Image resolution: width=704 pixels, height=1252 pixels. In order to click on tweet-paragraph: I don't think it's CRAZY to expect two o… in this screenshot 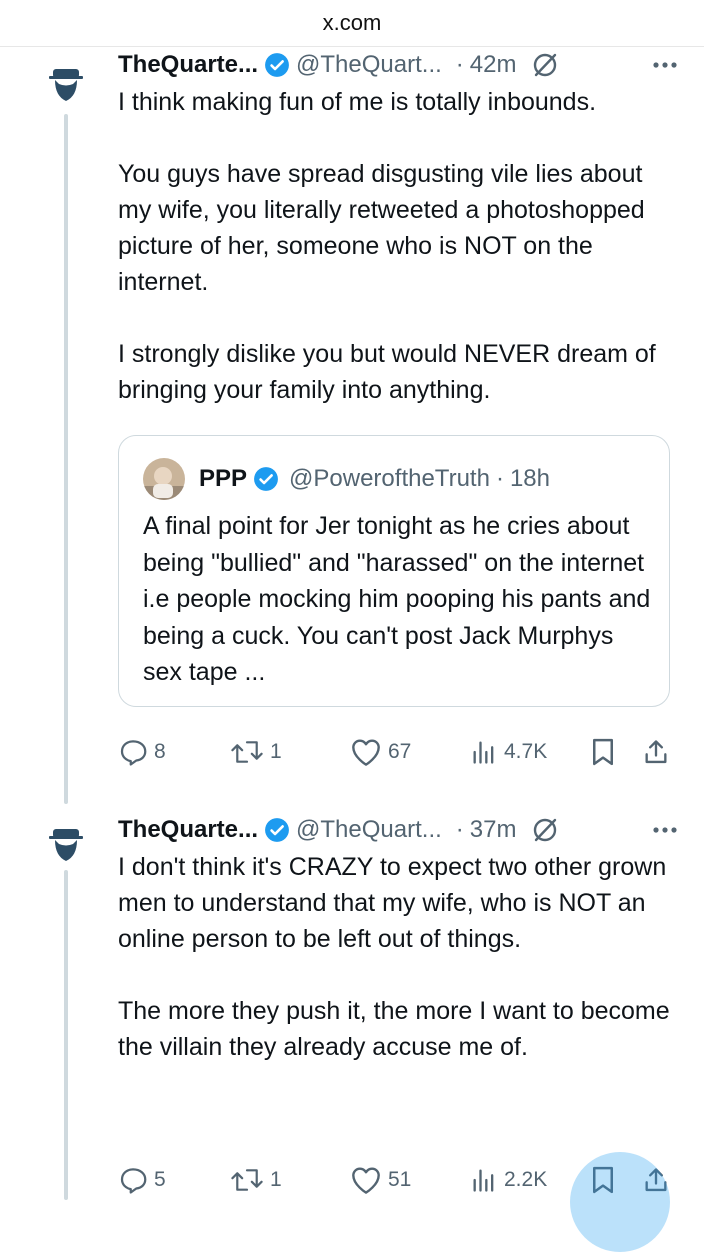, I will do `click(392, 903)`.